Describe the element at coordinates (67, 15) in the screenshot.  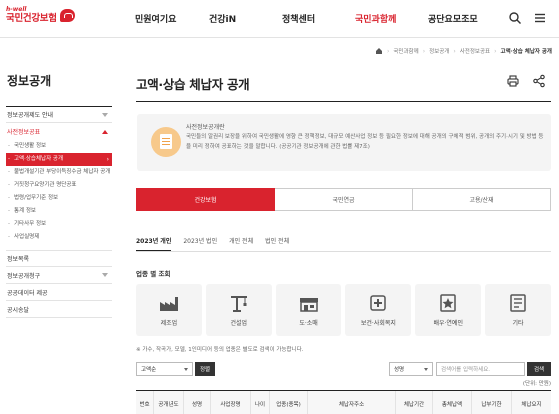
I see `logo-mark-icon` at that location.